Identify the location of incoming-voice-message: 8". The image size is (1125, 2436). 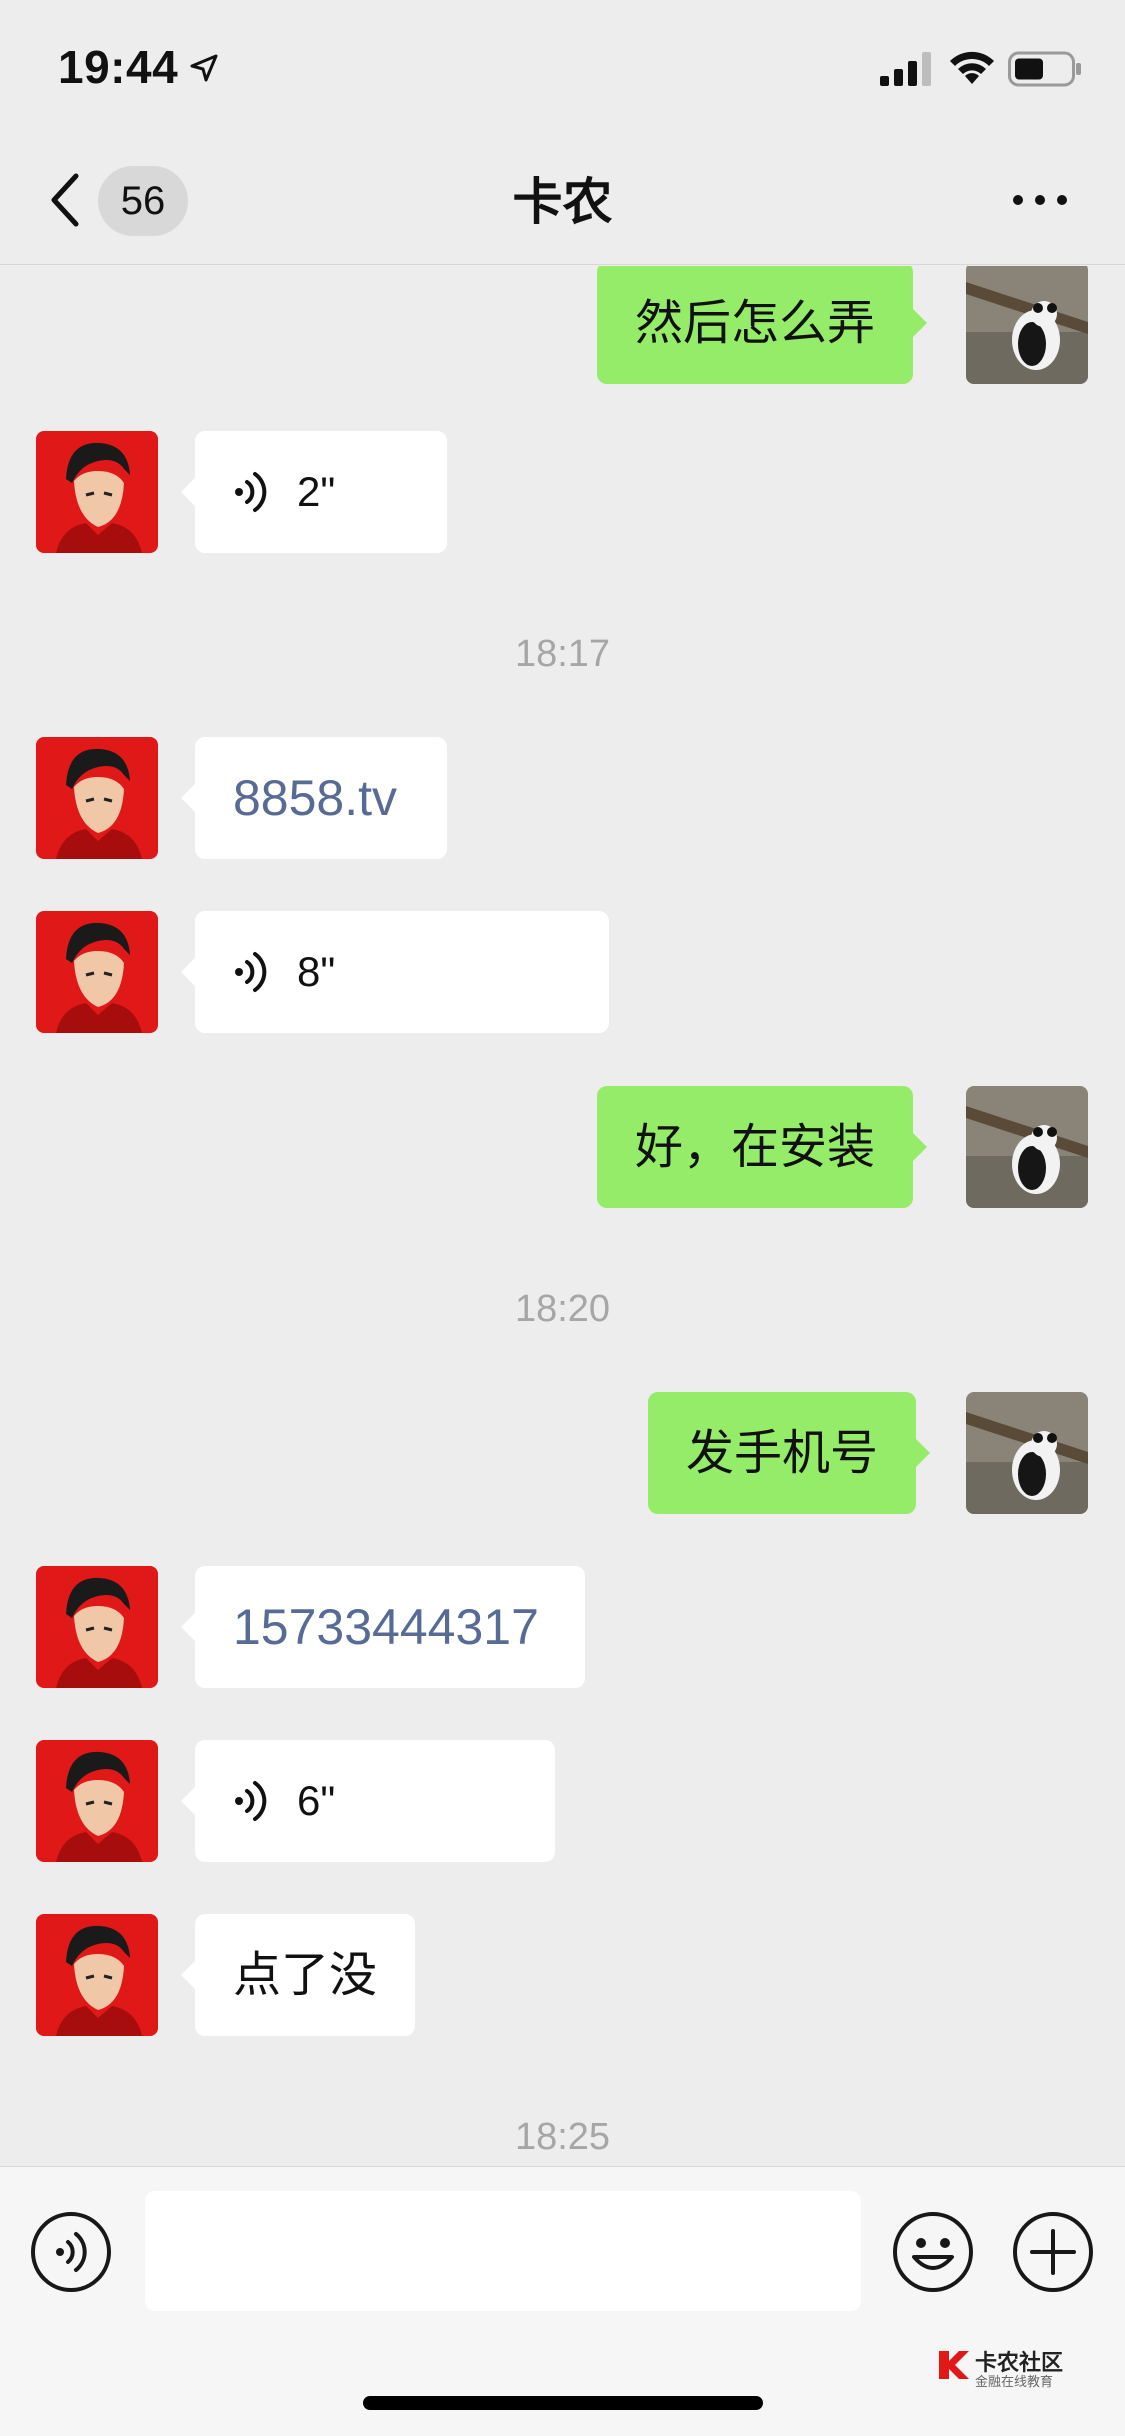
(395, 972).